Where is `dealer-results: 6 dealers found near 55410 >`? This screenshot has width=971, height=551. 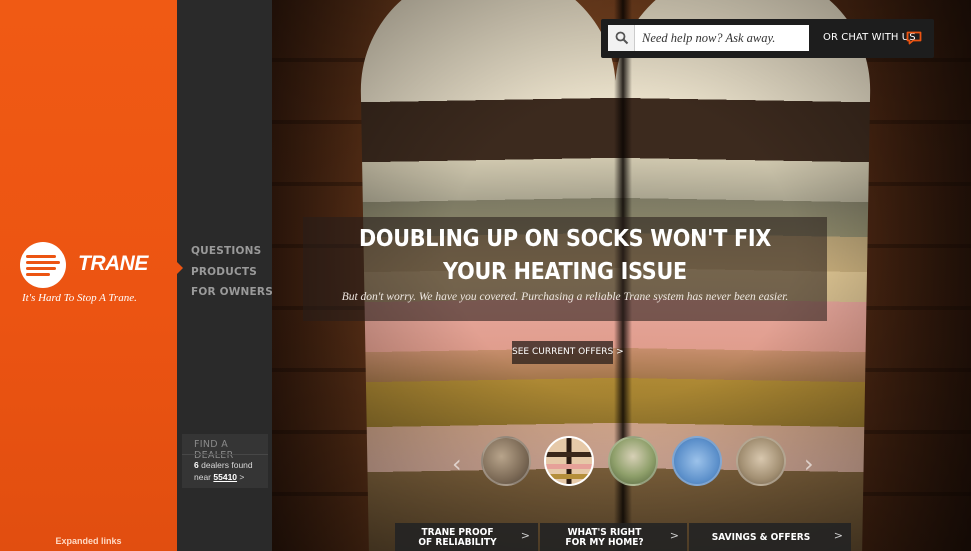
dealer-results: 6 dealers found near 55410 > is located at coordinates (223, 471).